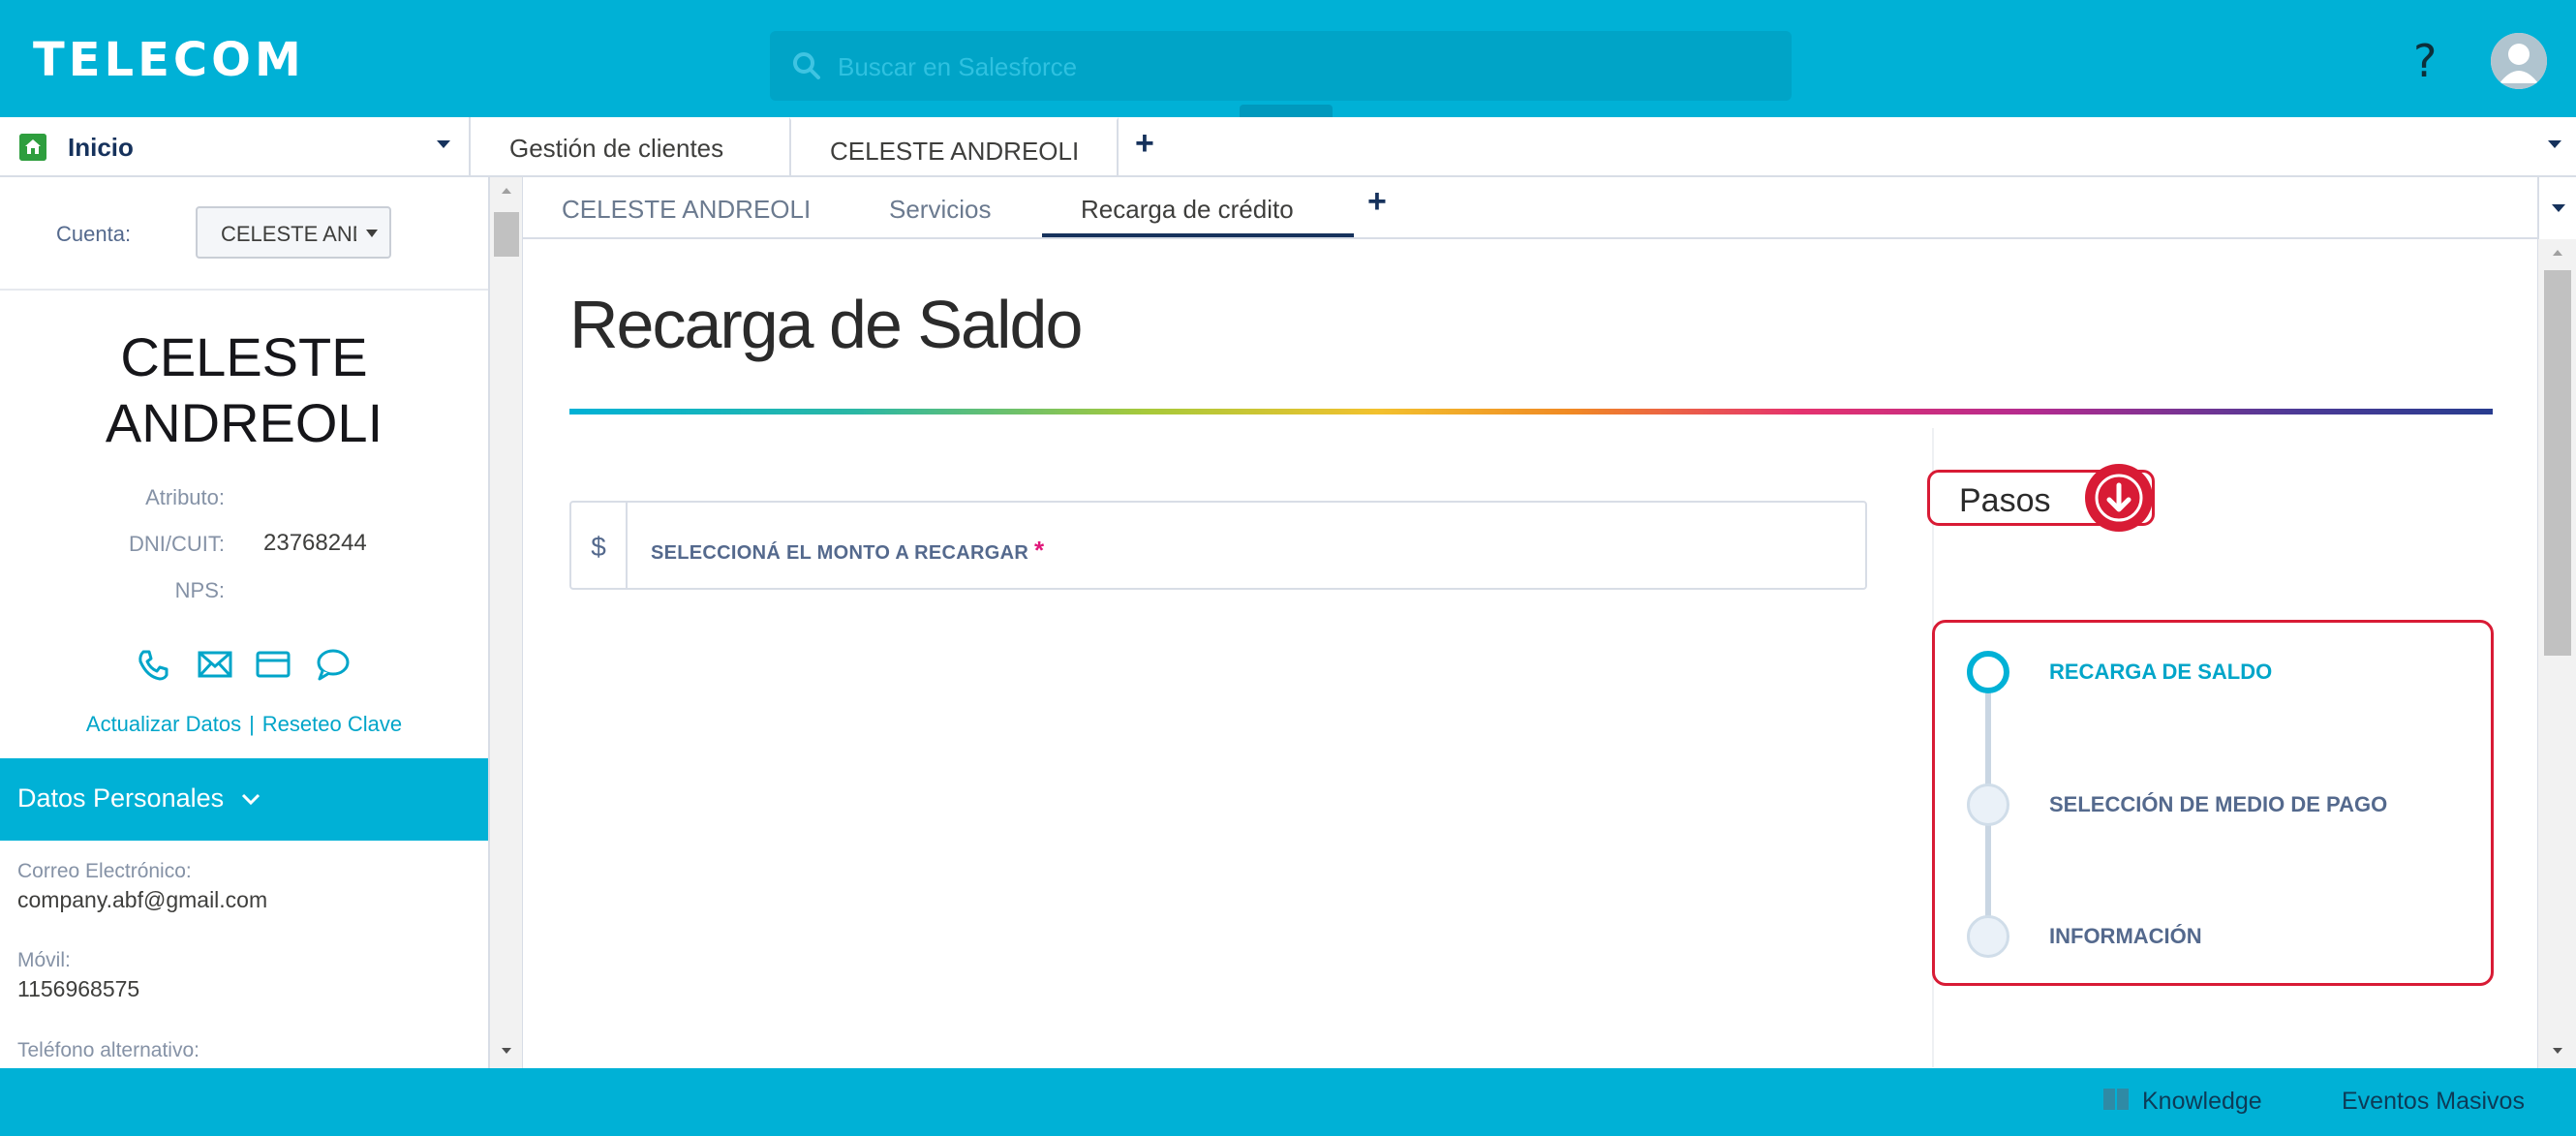  Describe the element at coordinates (1988, 804) in the screenshot. I see `step-2-indicator` at that location.